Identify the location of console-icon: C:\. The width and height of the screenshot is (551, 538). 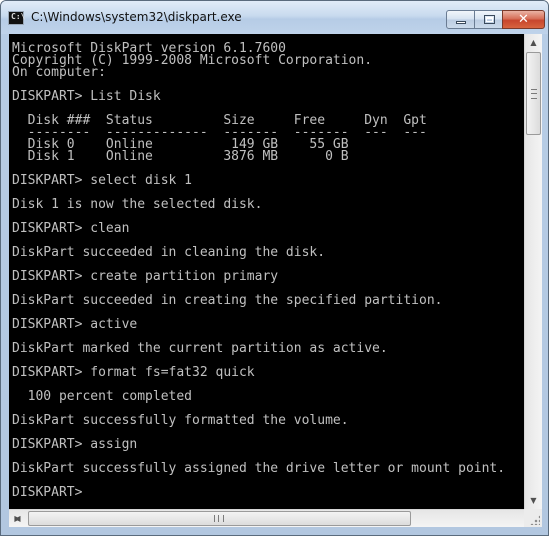
(16, 18).